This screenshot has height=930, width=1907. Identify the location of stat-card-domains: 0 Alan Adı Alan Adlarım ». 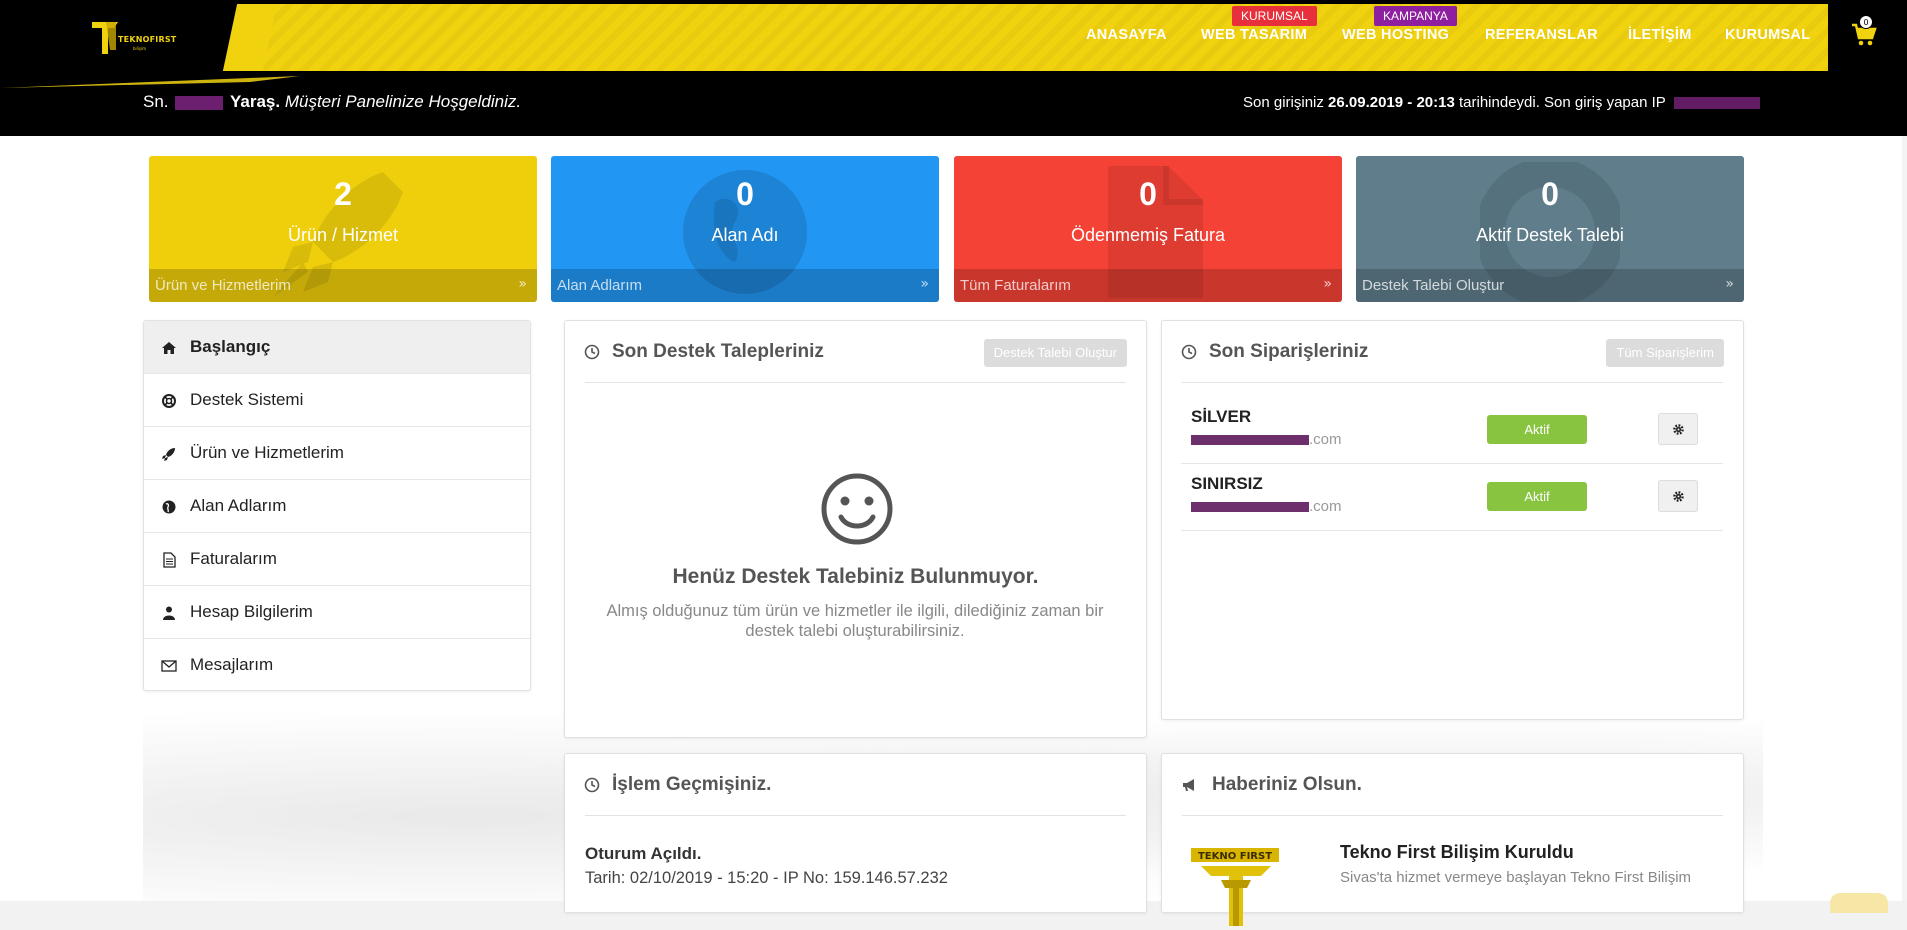
(745, 229).